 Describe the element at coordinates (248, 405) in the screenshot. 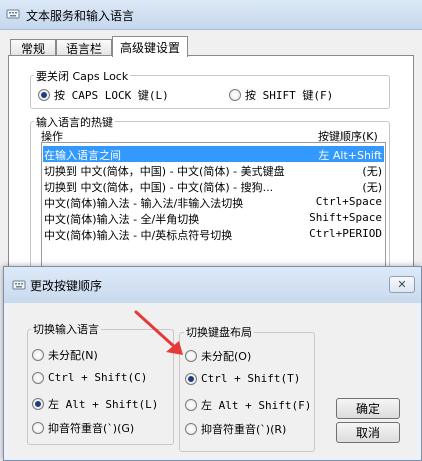

I see `layout-option-left-alt-shift: 左 Alt + Shift(F)` at that location.